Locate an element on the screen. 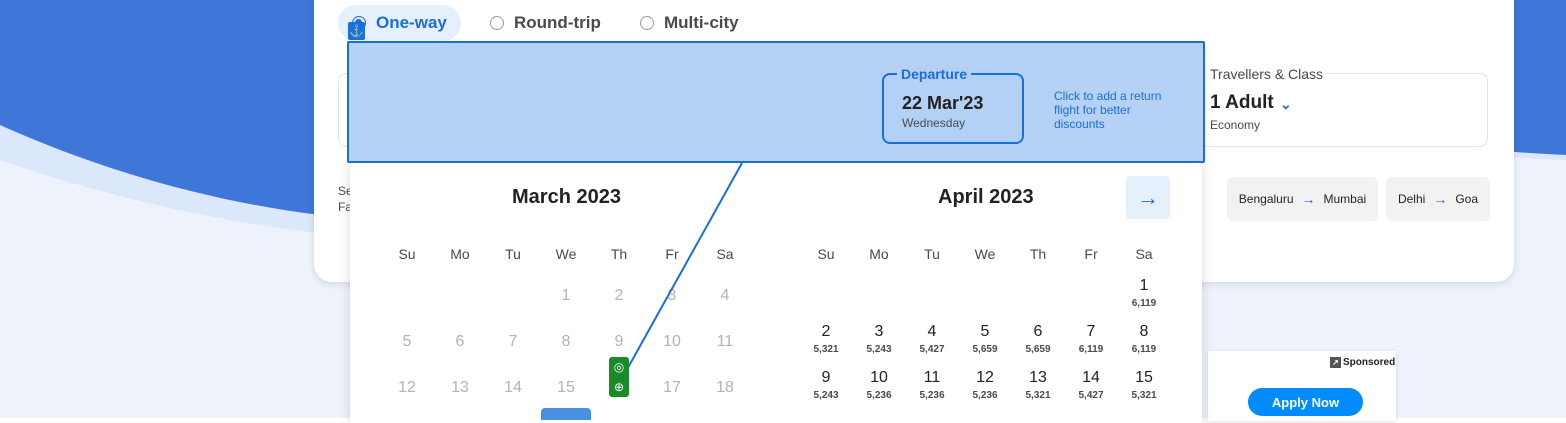  sponsored-label: Sponsored is located at coordinates (1369, 362).